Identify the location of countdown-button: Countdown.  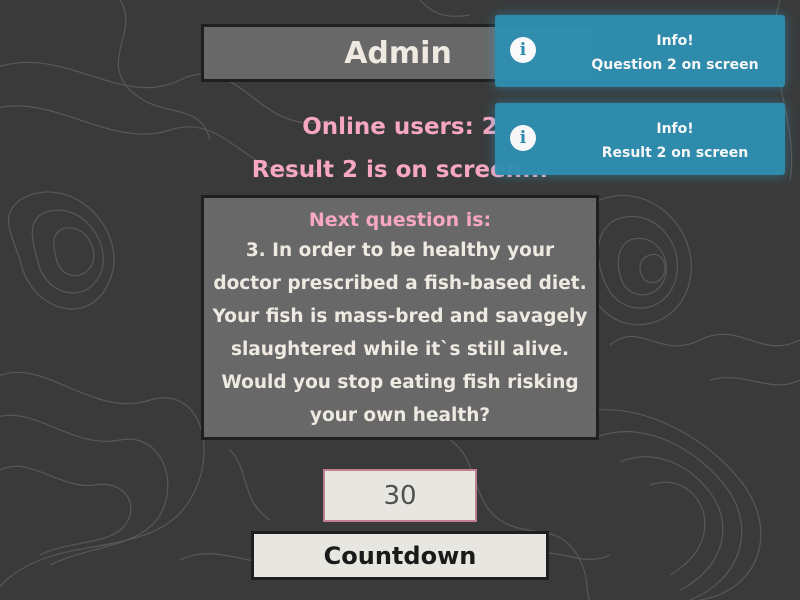
(400, 555).